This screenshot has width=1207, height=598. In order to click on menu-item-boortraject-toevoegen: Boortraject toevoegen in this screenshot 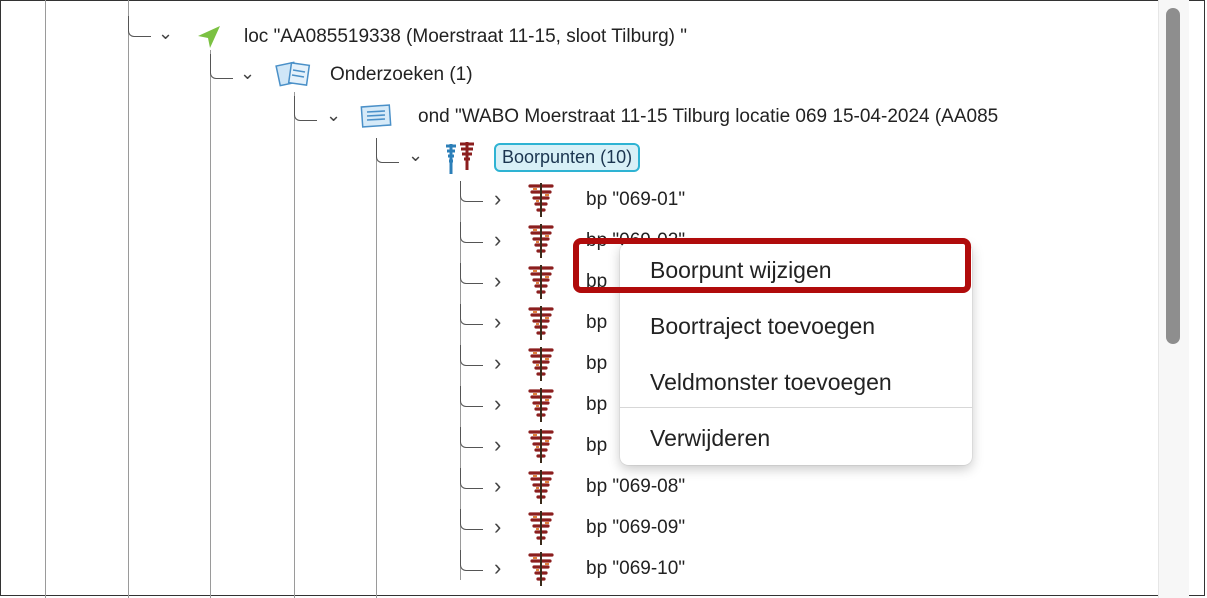, I will do `click(796, 326)`.